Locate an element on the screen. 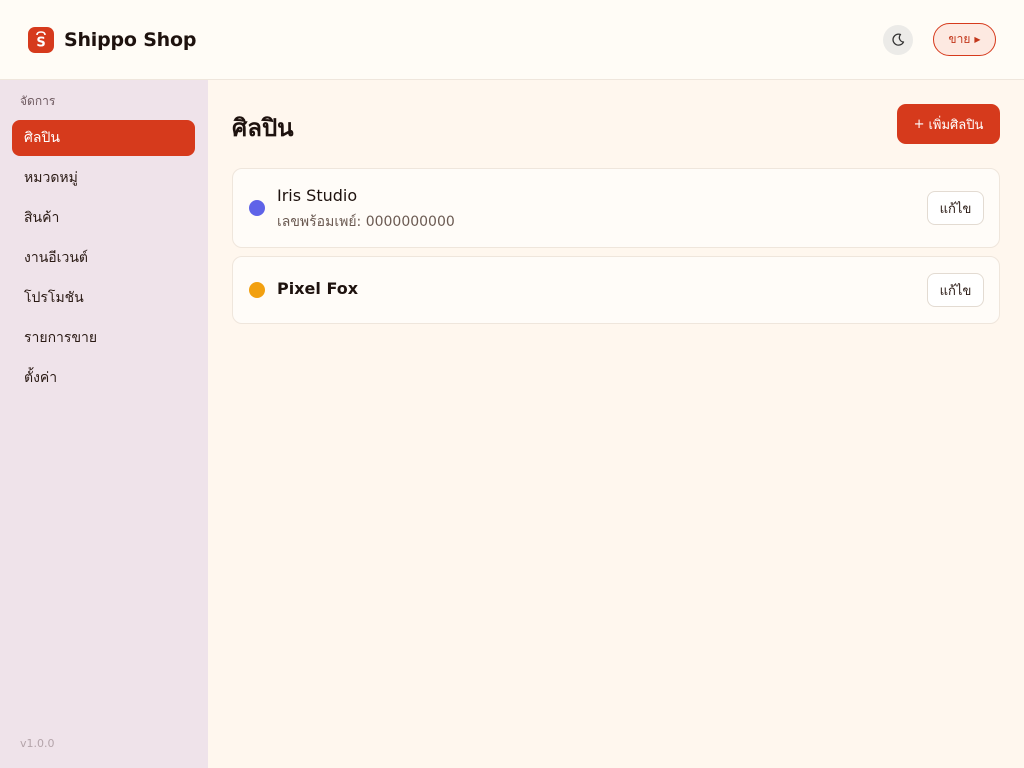 This screenshot has height=768, width=1024. shopping-bag-s-logo-icon: S is located at coordinates (41, 40).